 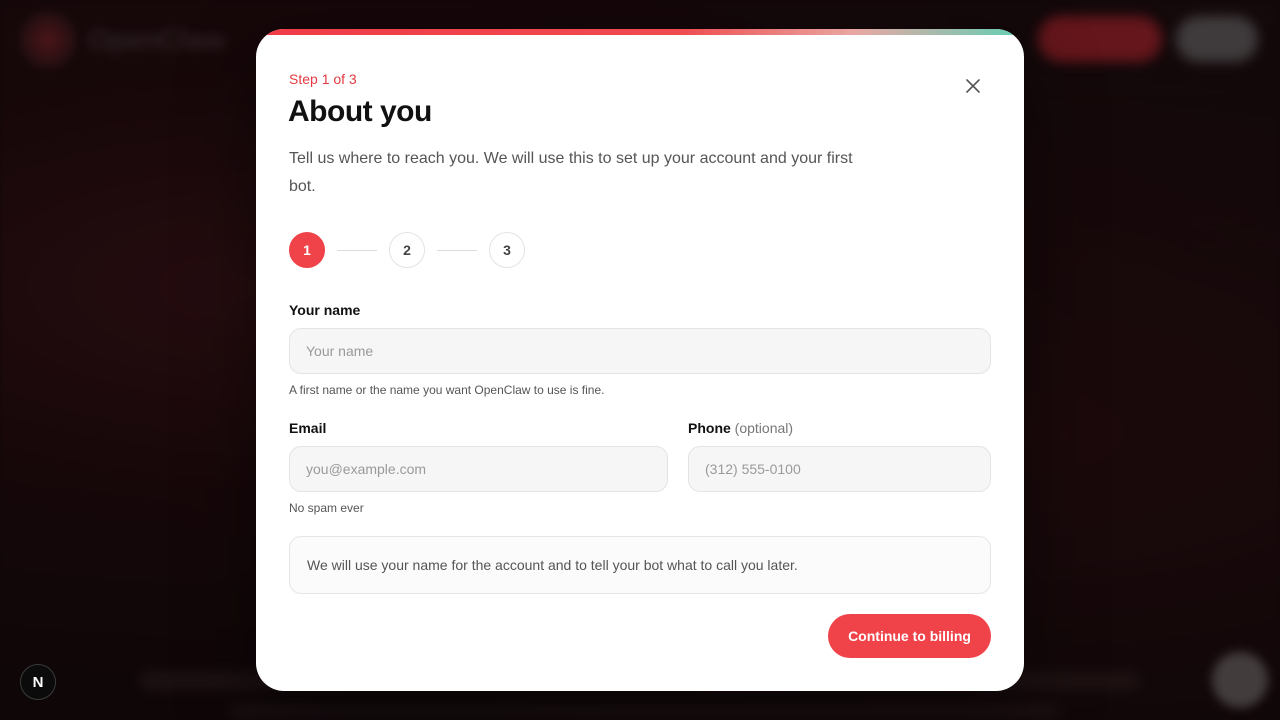 I want to click on name-input, so click(x=640, y=351).